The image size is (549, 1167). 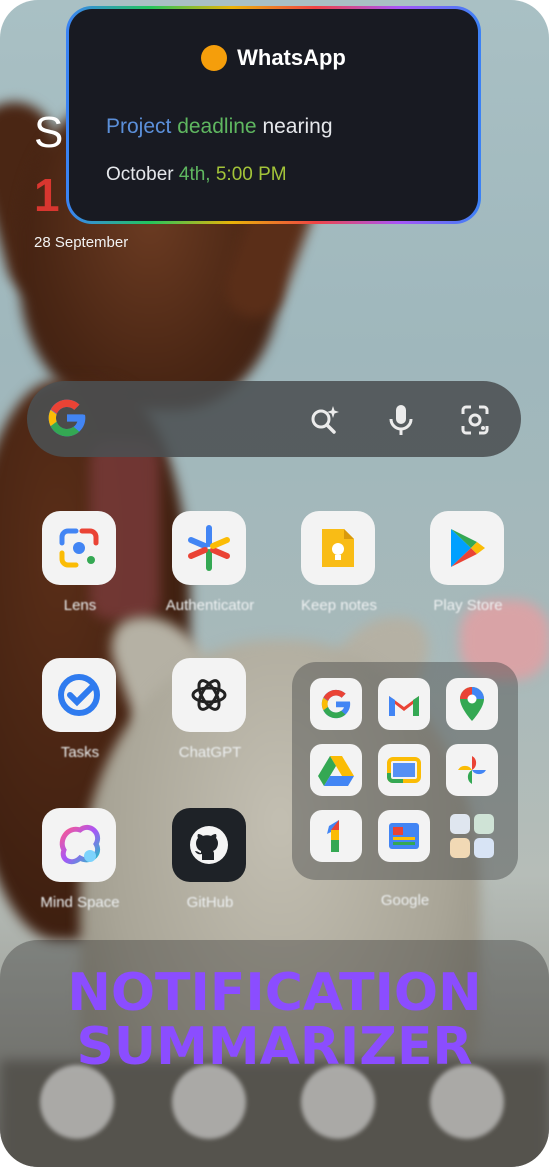 I want to click on meet-icon, so click(x=404, y=770).